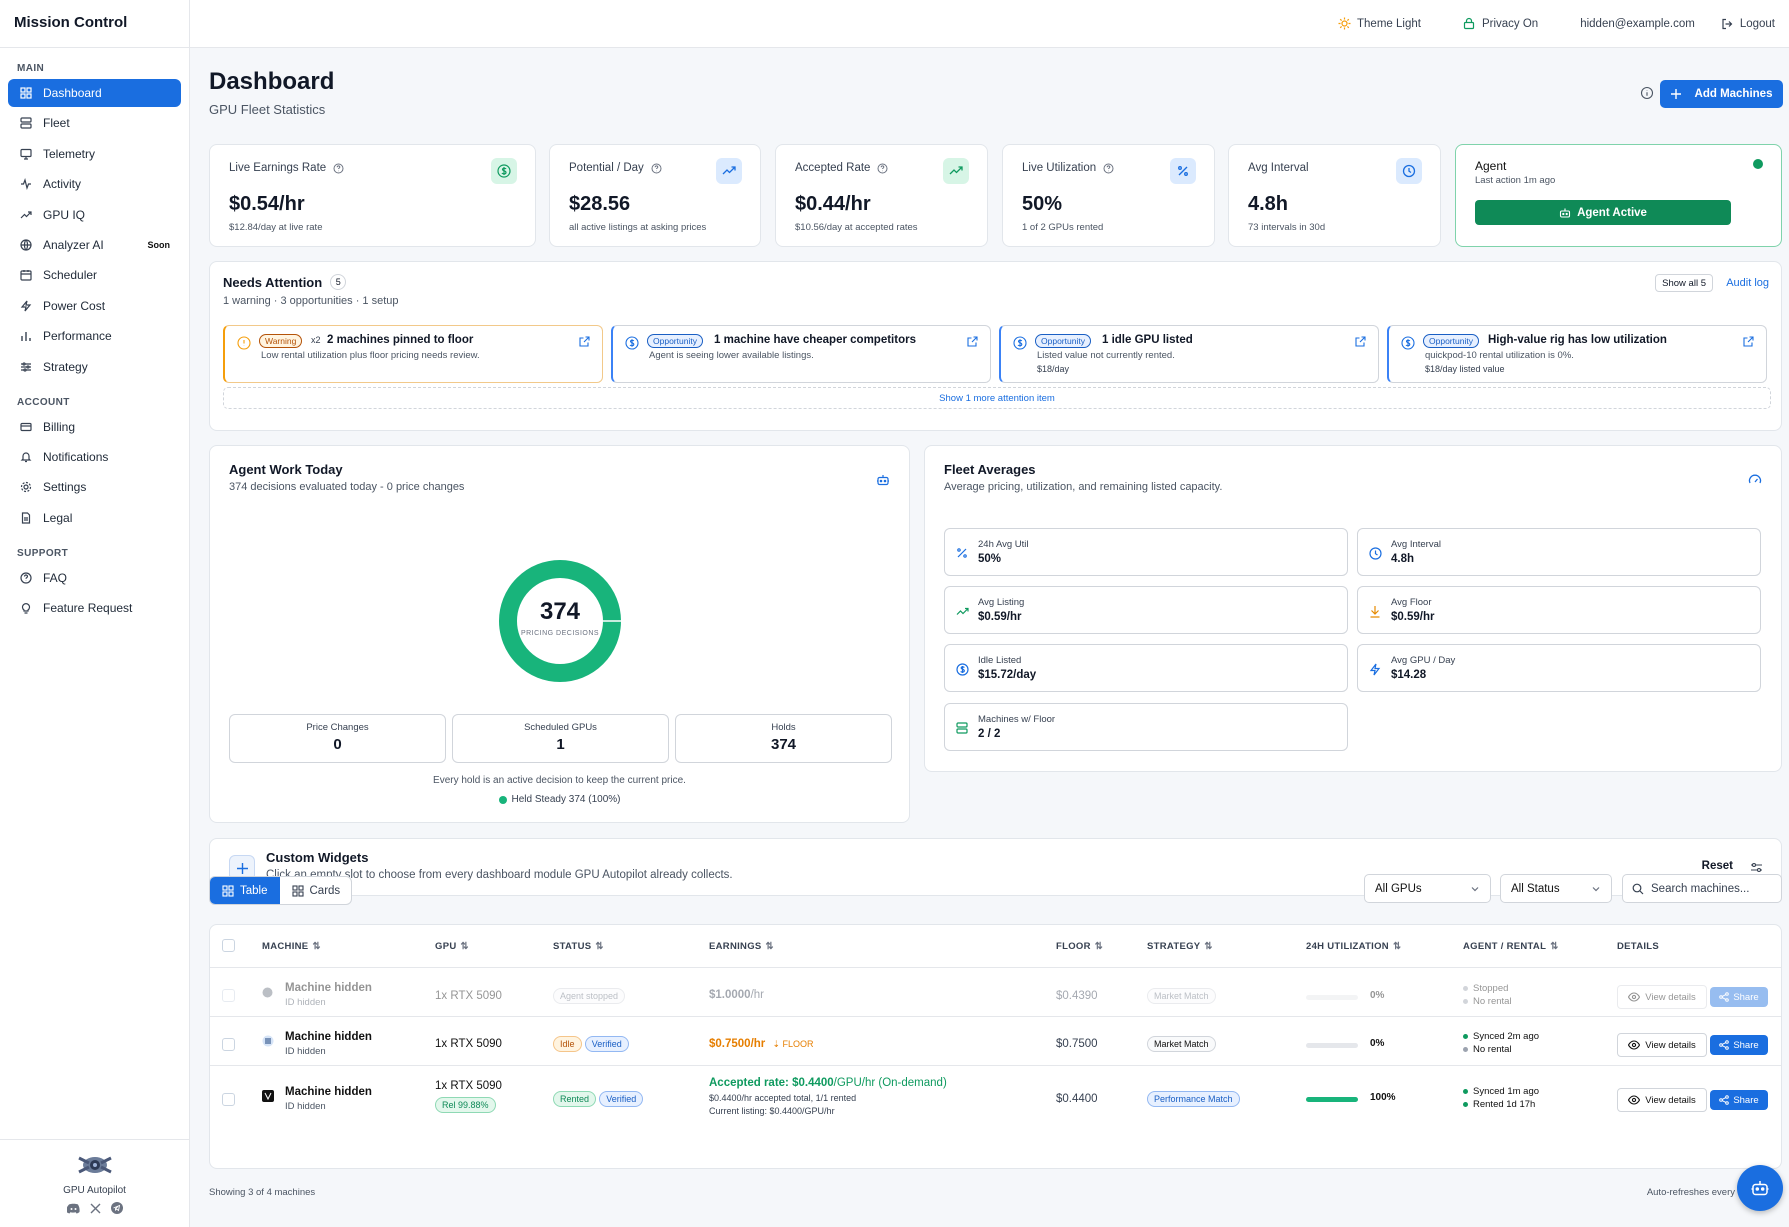 This screenshot has width=1789, height=1227. I want to click on agent-status: Synced 2m ago, so click(1506, 1036).